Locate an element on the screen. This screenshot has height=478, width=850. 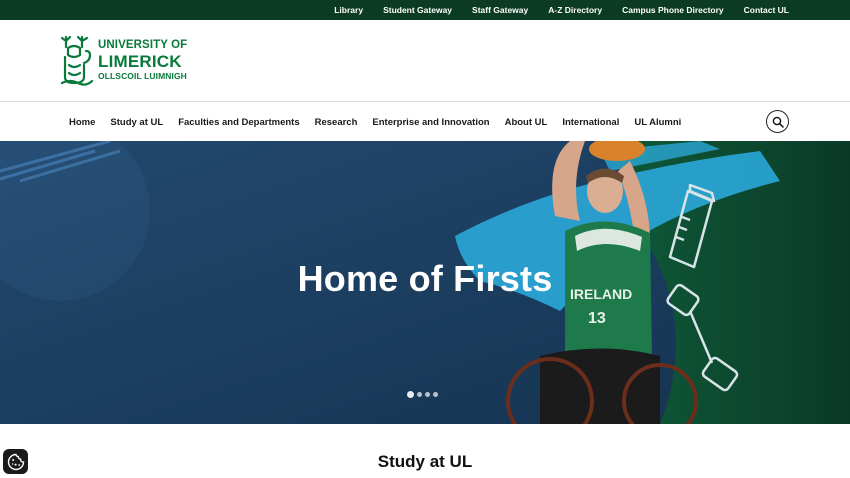
nav-ul-alumni: UL Alumni is located at coordinates (657, 122).